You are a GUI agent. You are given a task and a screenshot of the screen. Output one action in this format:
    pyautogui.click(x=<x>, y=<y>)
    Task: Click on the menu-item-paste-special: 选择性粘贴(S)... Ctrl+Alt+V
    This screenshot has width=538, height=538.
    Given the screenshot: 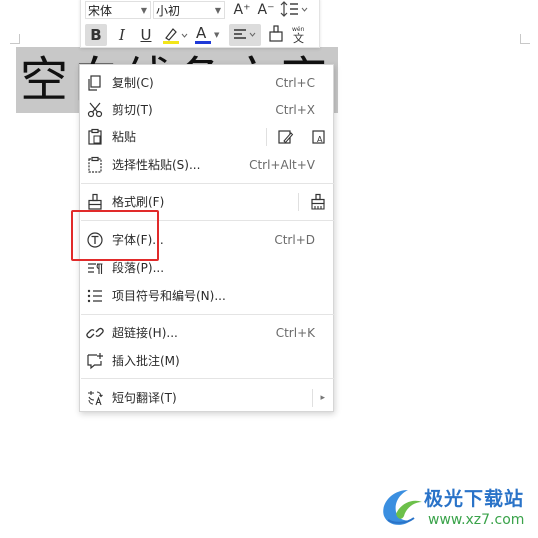 What is the action you would take?
    pyautogui.click(x=206, y=165)
    